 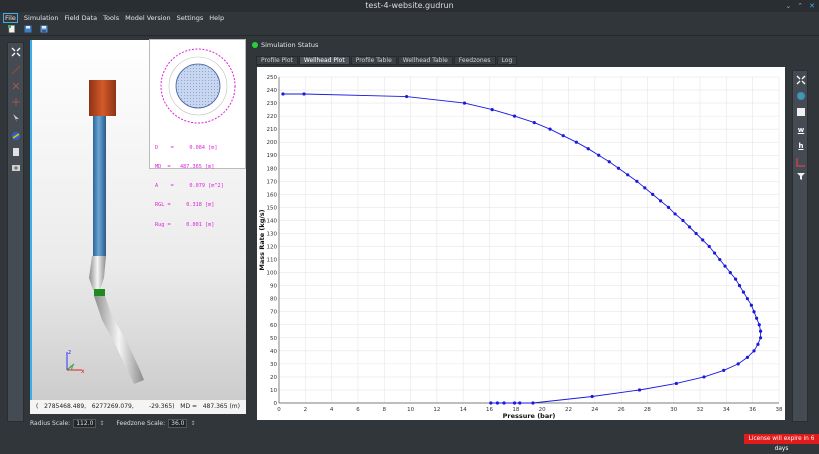 What do you see at coordinates (507, 60) in the screenshot?
I see `tab-log: Log` at bounding box center [507, 60].